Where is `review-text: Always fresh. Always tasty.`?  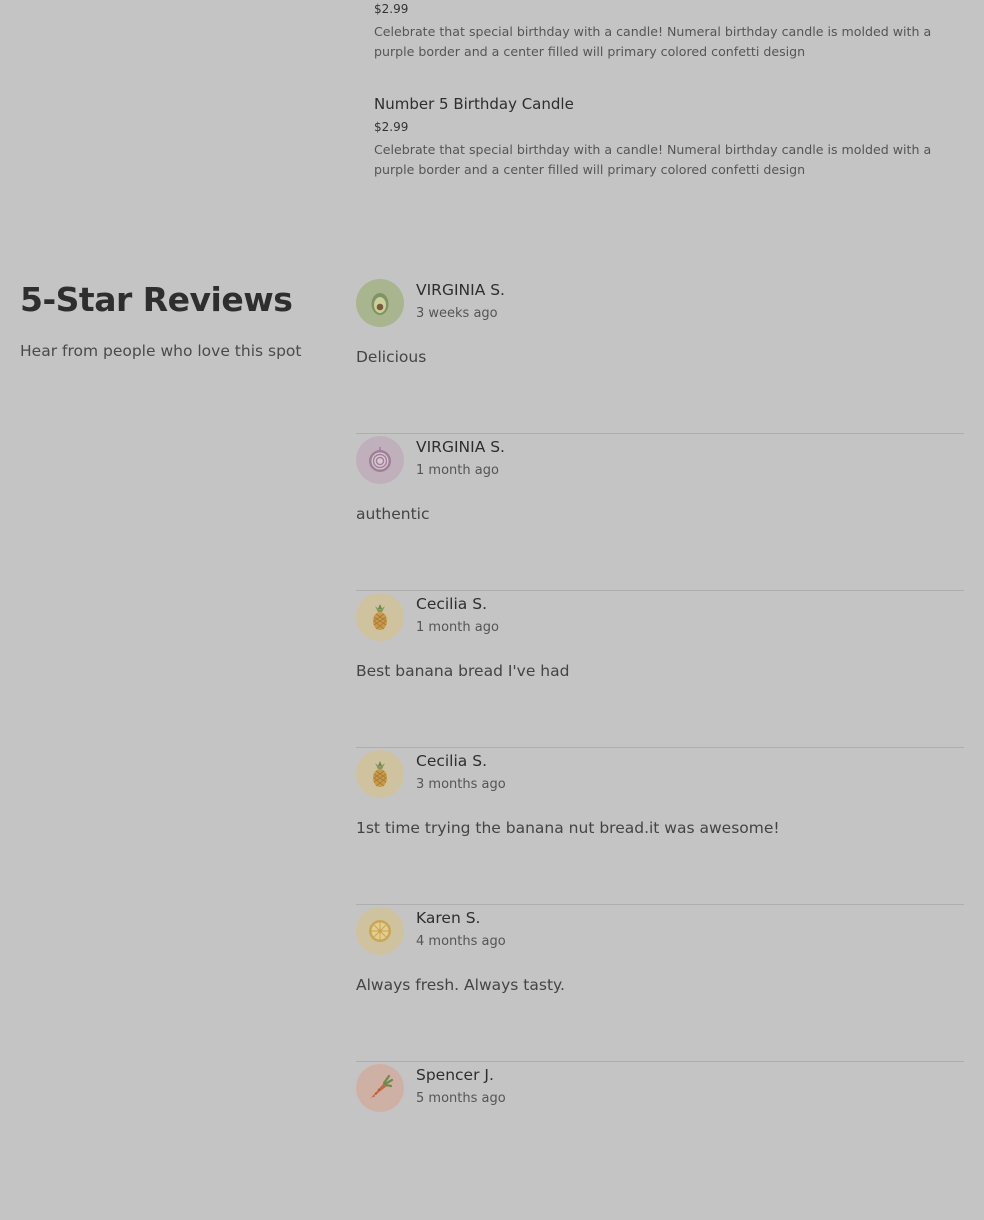 review-text: Always fresh. Always tasty. is located at coordinates (460, 985).